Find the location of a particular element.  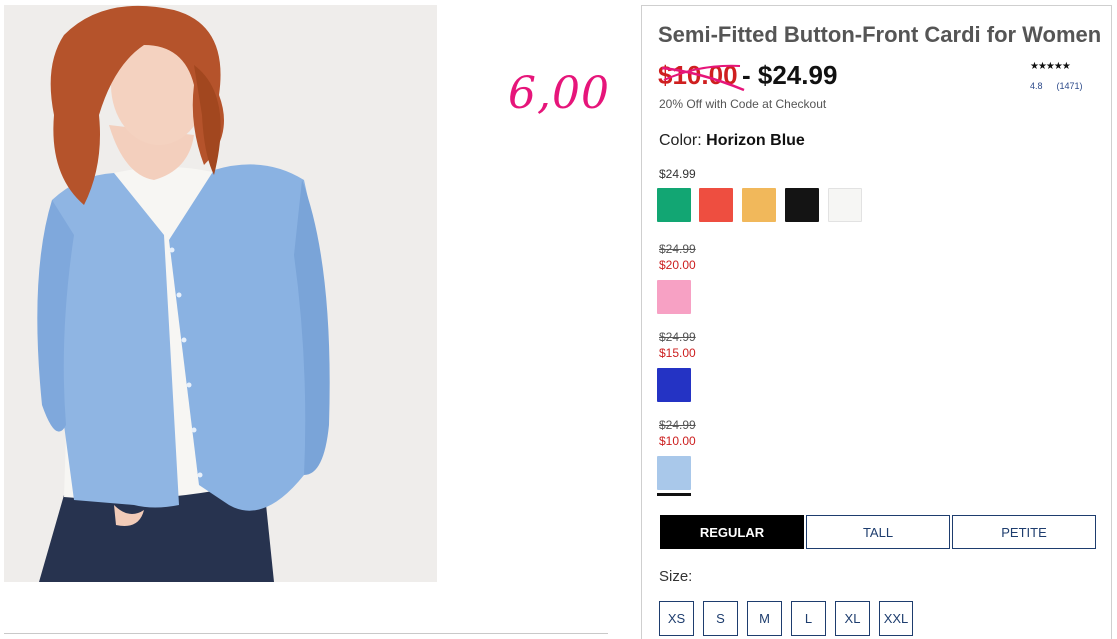

fit-selector: REGULAR TALL PETITE is located at coordinates (878, 532).